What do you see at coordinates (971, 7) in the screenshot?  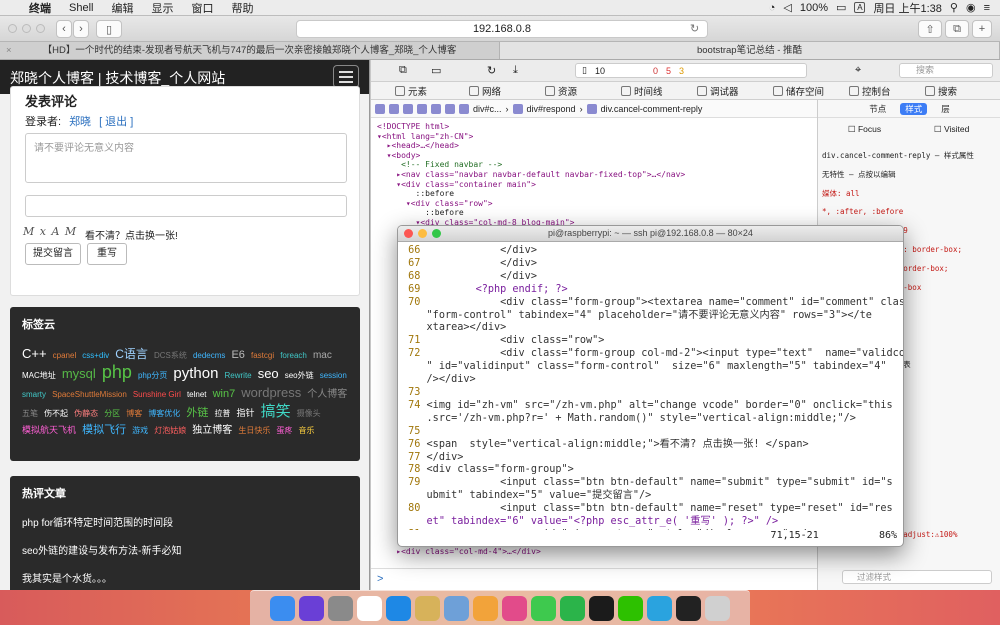 I see `user-icon: ◉` at bounding box center [971, 7].